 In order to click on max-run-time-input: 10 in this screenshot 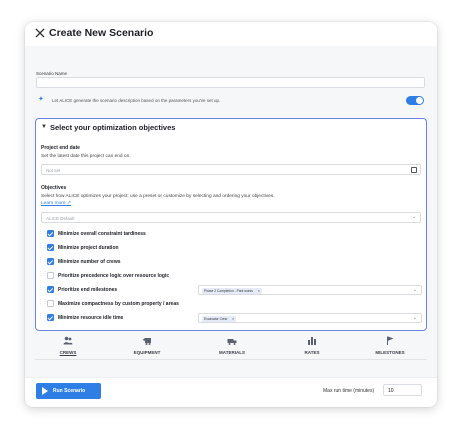, I will do `click(402, 390)`.